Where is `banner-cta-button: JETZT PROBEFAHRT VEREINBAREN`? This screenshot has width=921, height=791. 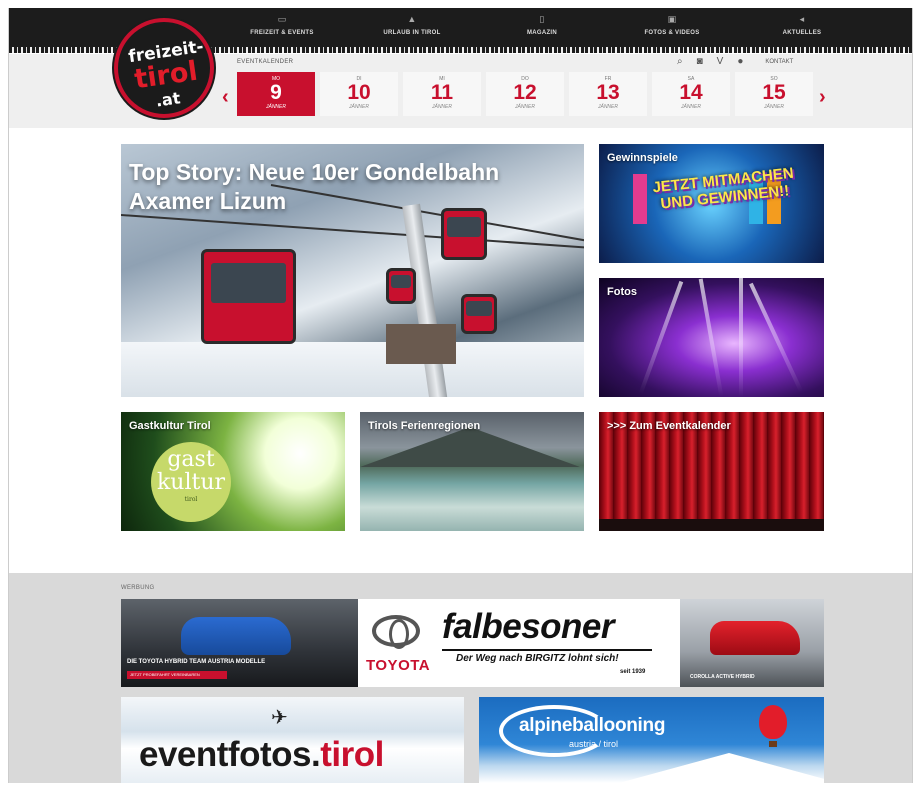 banner-cta-button: JETZT PROBEFAHRT VEREINBAREN is located at coordinates (177, 675).